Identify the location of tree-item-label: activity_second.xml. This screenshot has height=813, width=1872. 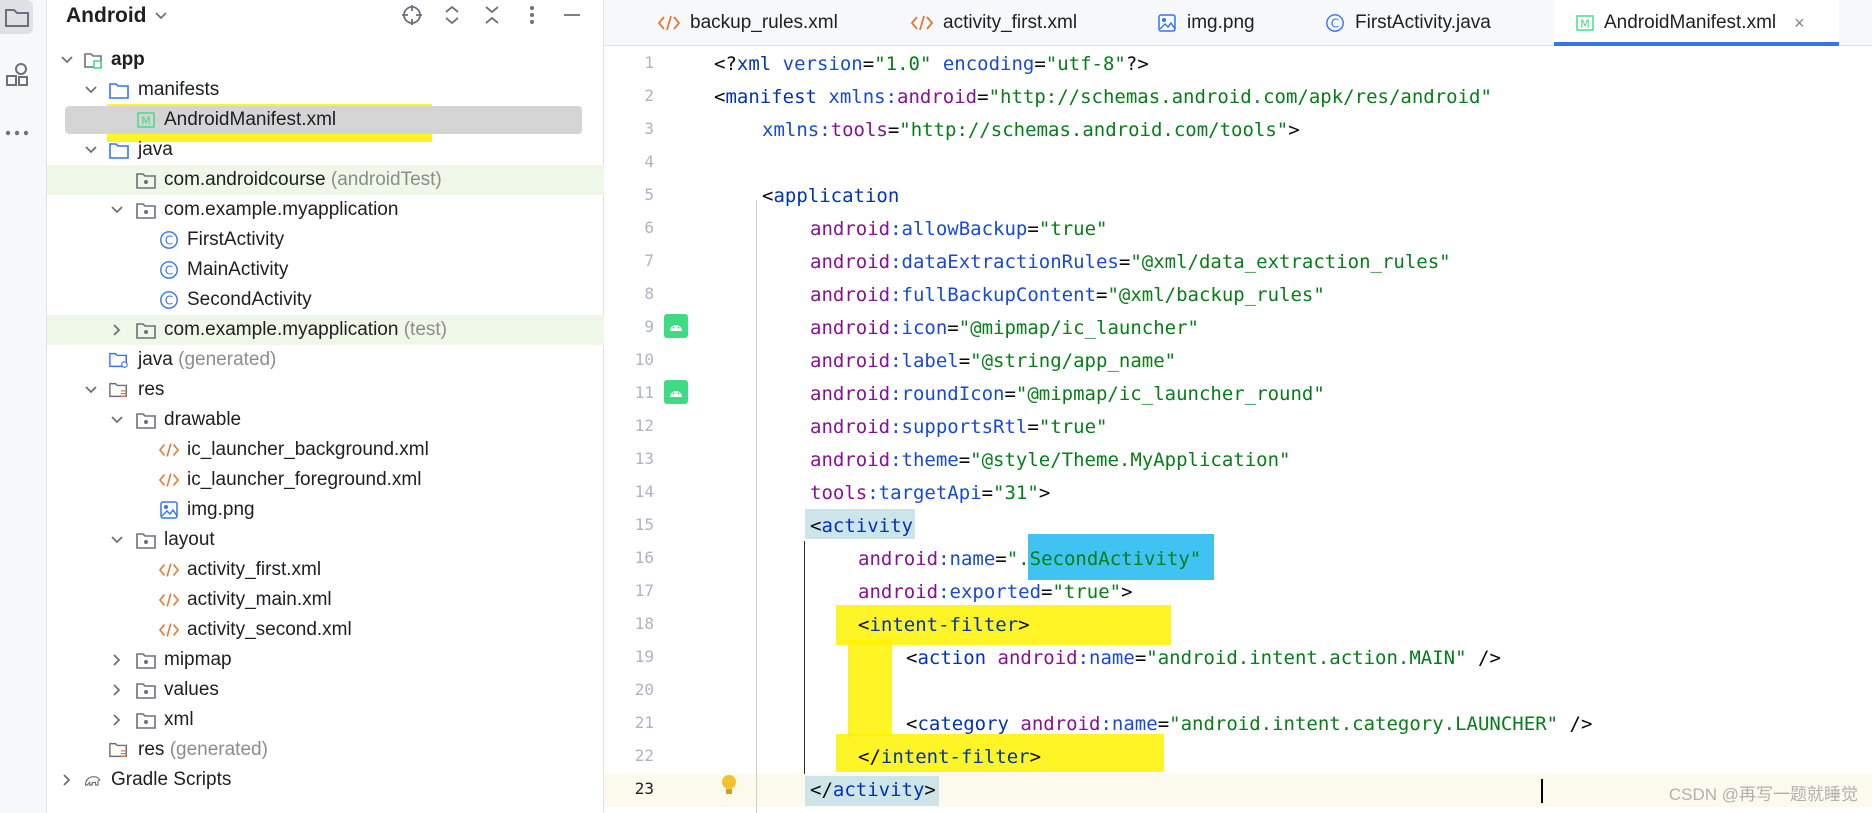
(269, 629).